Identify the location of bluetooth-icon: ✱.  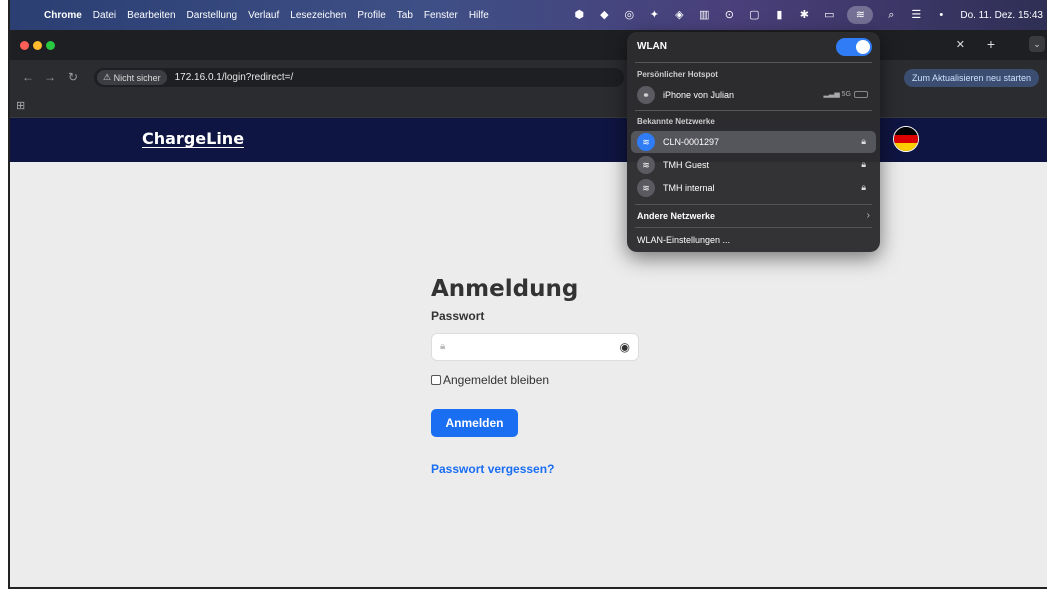
(804, 15).